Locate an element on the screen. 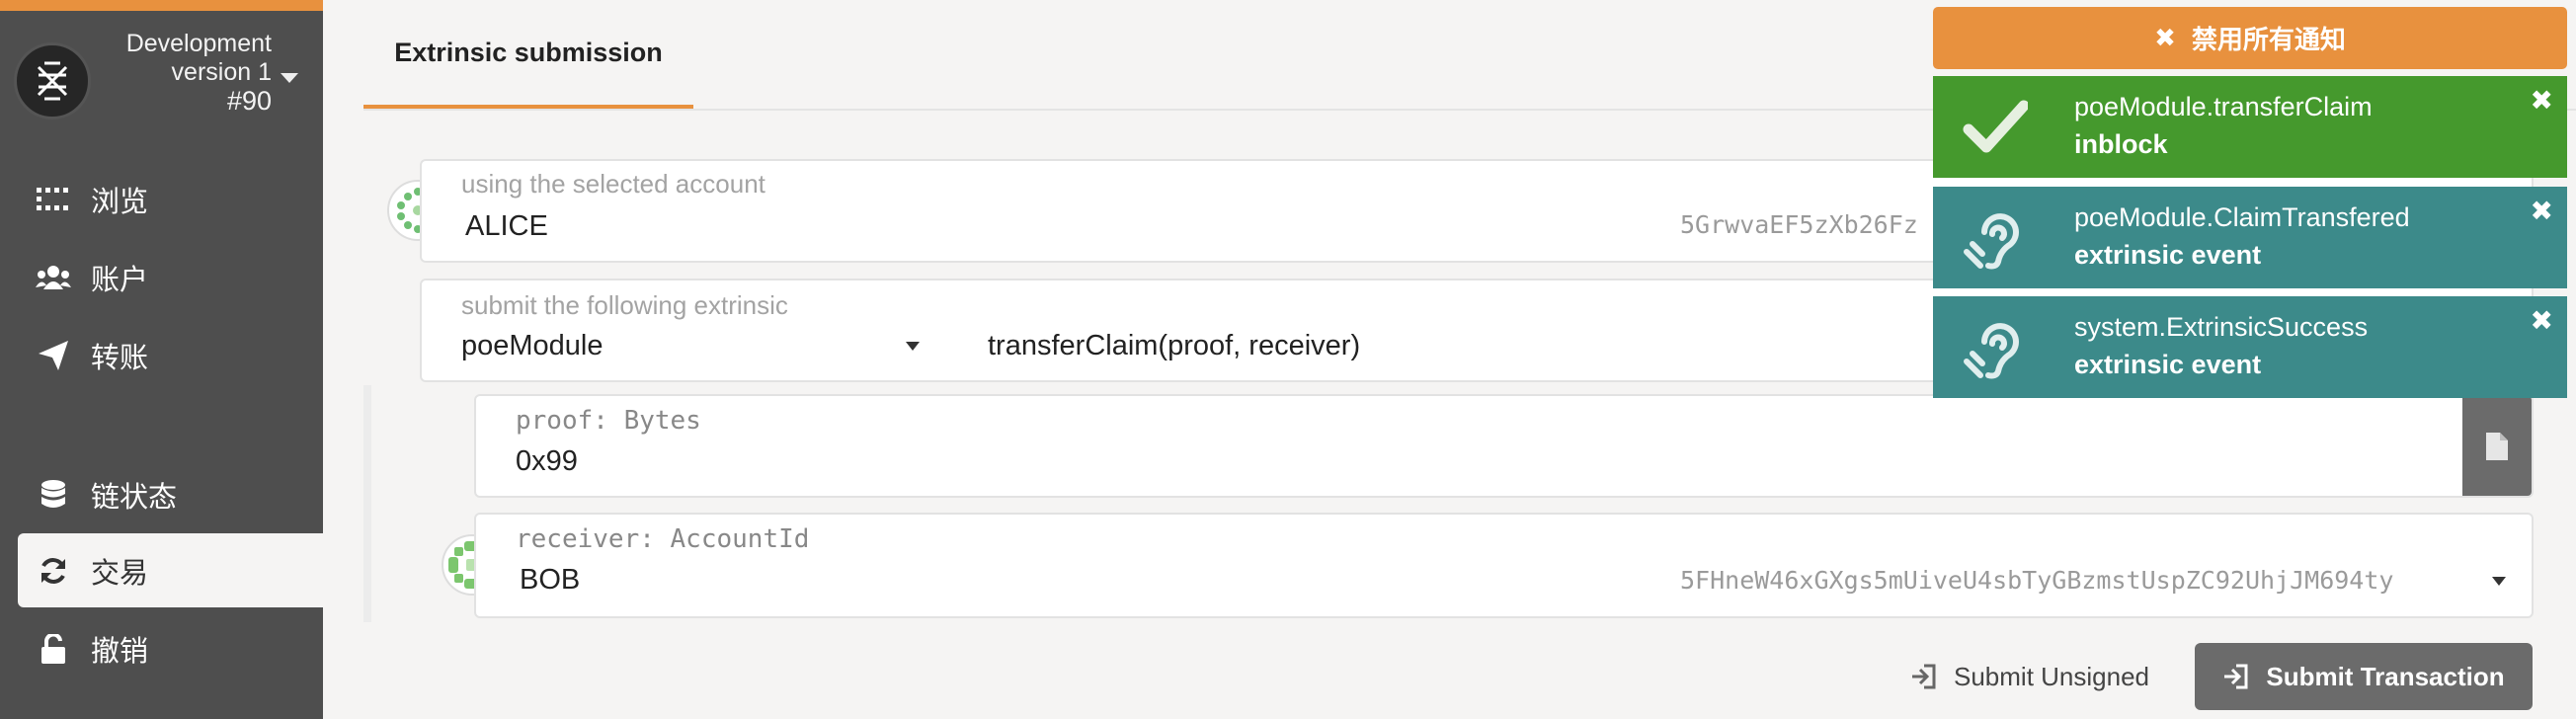 The height and width of the screenshot is (719, 2576). sidebar-item-extrinsics: 交易 is located at coordinates (170, 570).